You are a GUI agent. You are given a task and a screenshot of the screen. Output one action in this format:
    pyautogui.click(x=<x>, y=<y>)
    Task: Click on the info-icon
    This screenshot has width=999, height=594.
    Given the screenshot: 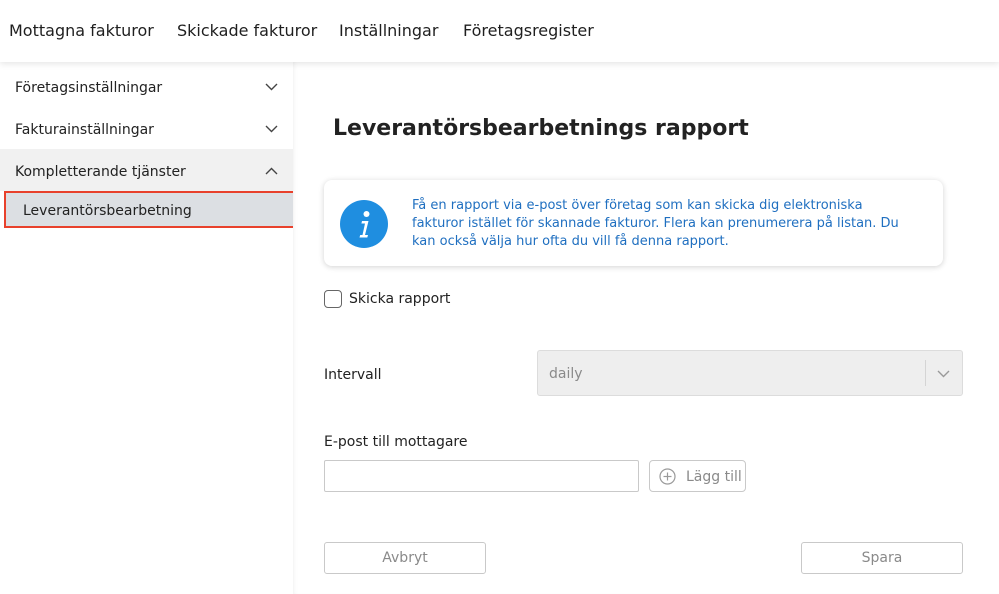 What is the action you would take?
    pyautogui.click(x=364, y=224)
    